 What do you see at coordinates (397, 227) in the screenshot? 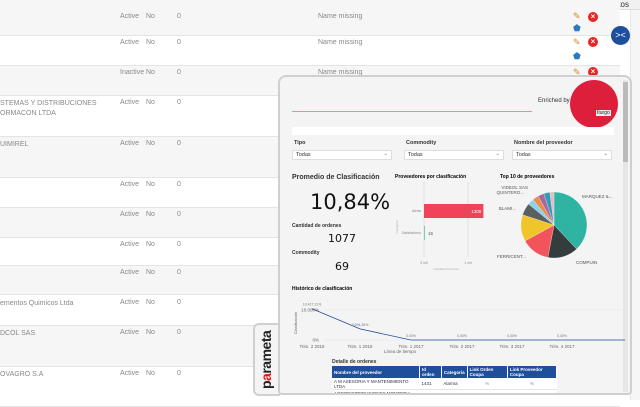
I see `bar-y-axis-label: Categoría` at bounding box center [397, 227].